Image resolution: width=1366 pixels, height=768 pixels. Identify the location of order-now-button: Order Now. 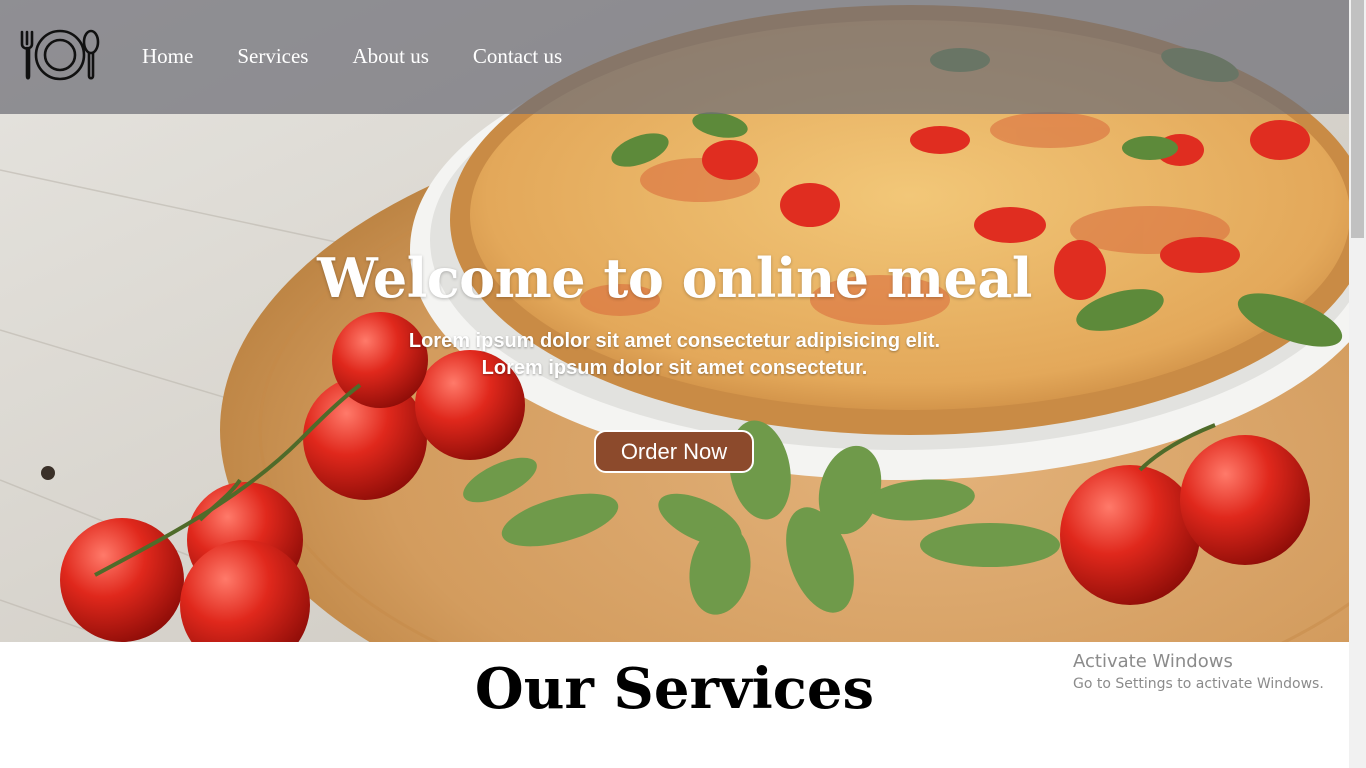
(674, 451).